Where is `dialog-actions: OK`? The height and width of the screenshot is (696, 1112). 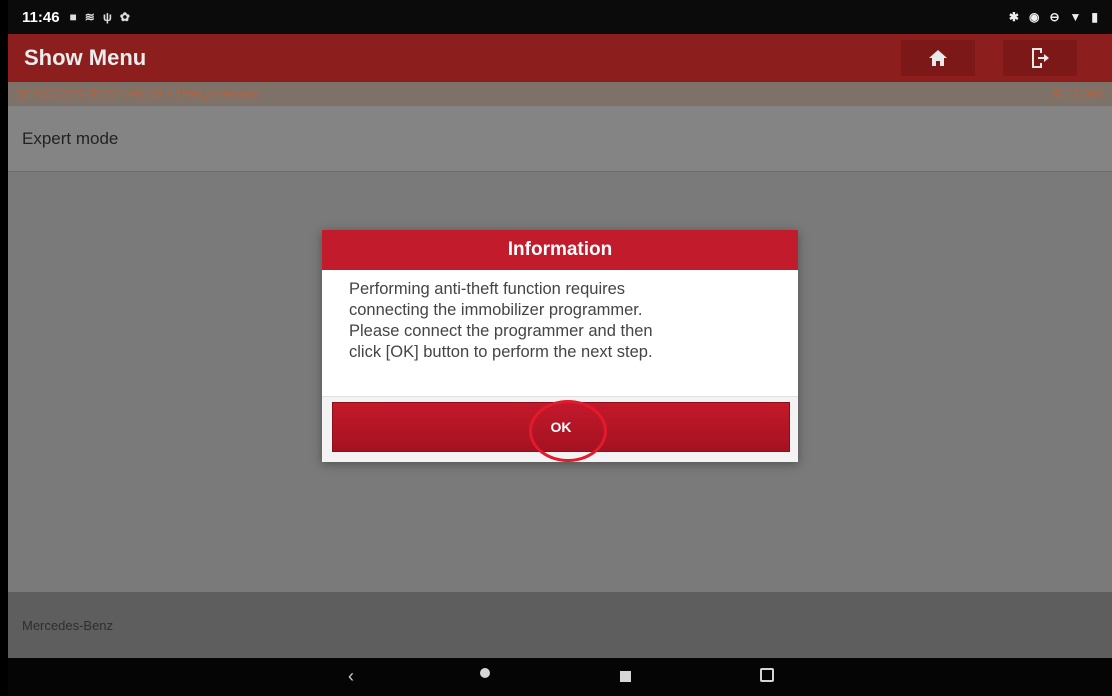
dialog-actions: OK is located at coordinates (560, 429).